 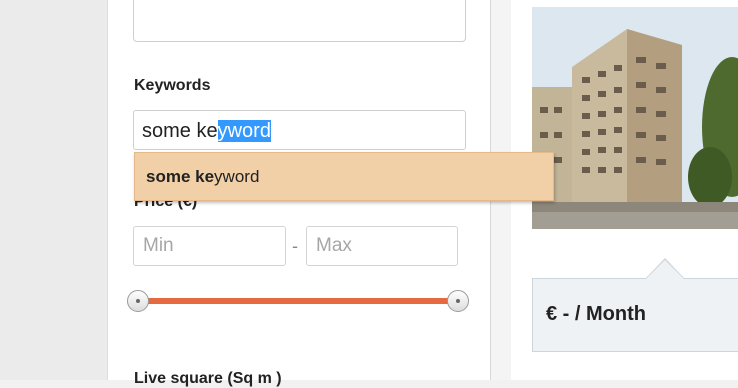 What do you see at coordinates (382, 246) in the screenshot?
I see `price-max-input: Max` at bounding box center [382, 246].